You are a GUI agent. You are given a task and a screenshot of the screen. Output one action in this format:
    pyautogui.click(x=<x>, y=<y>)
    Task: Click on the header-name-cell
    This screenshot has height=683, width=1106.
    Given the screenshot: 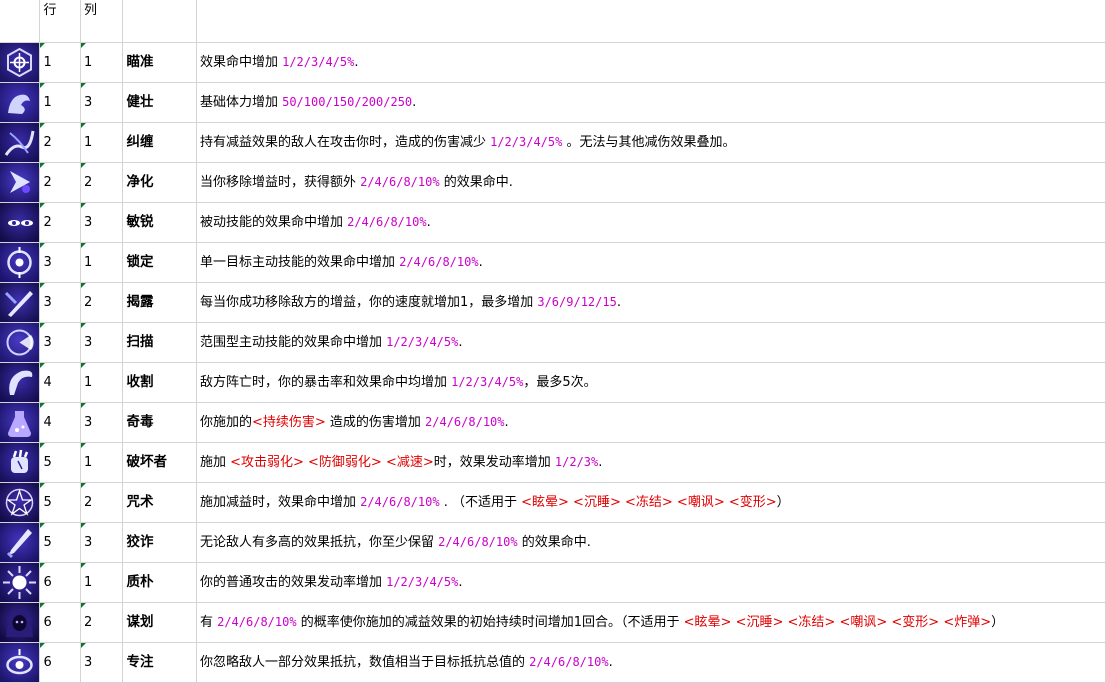 What is the action you would take?
    pyautogui.click(x=159, y=21)
    